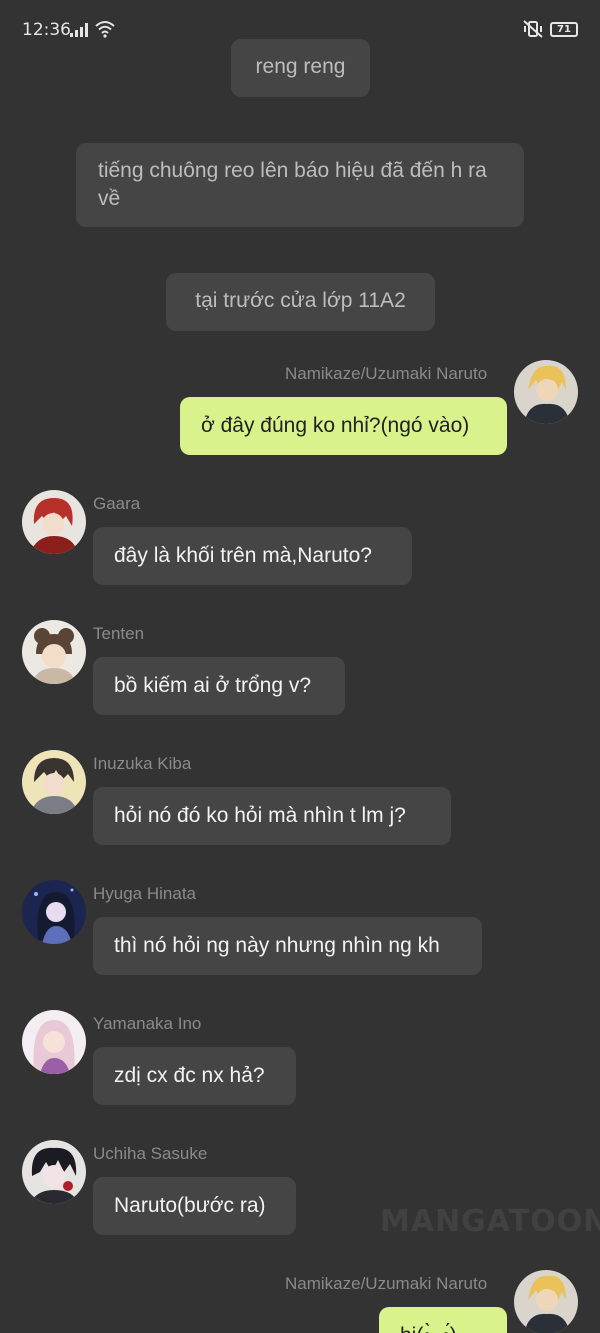  I want to click on avatar-hinata, so click(54, 912).